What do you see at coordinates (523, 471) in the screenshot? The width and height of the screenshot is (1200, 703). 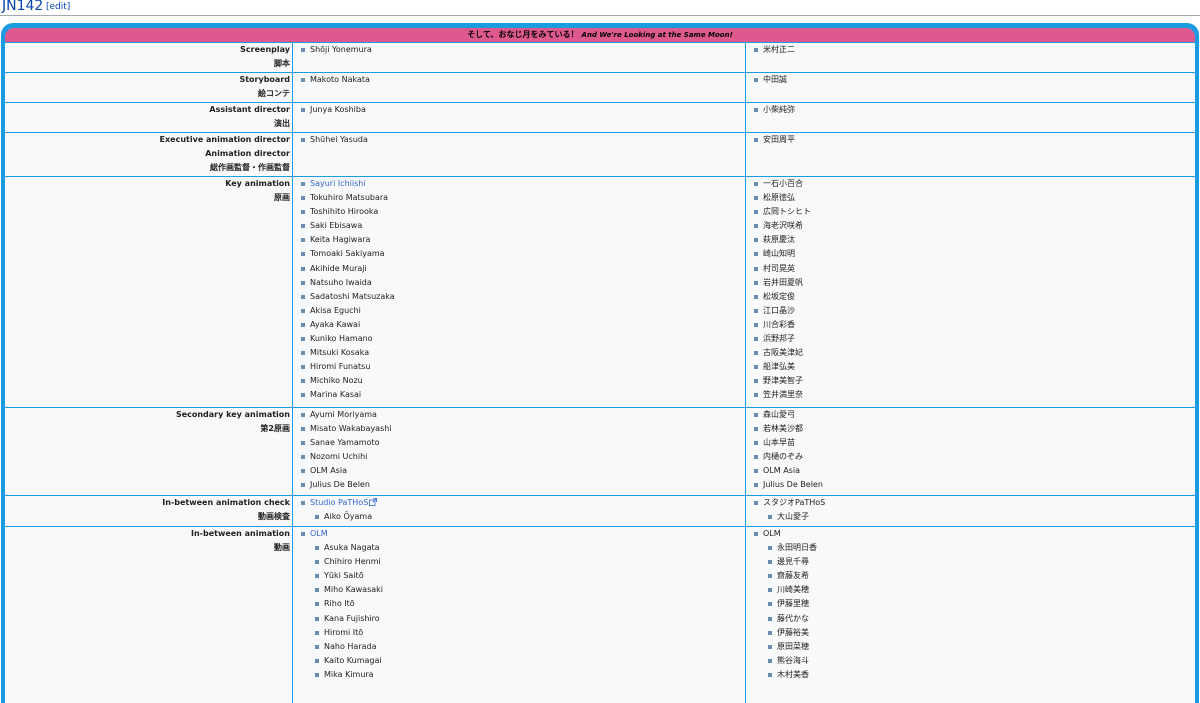 I see `list-item: OLM Asia` at bounding box center [523, 471].